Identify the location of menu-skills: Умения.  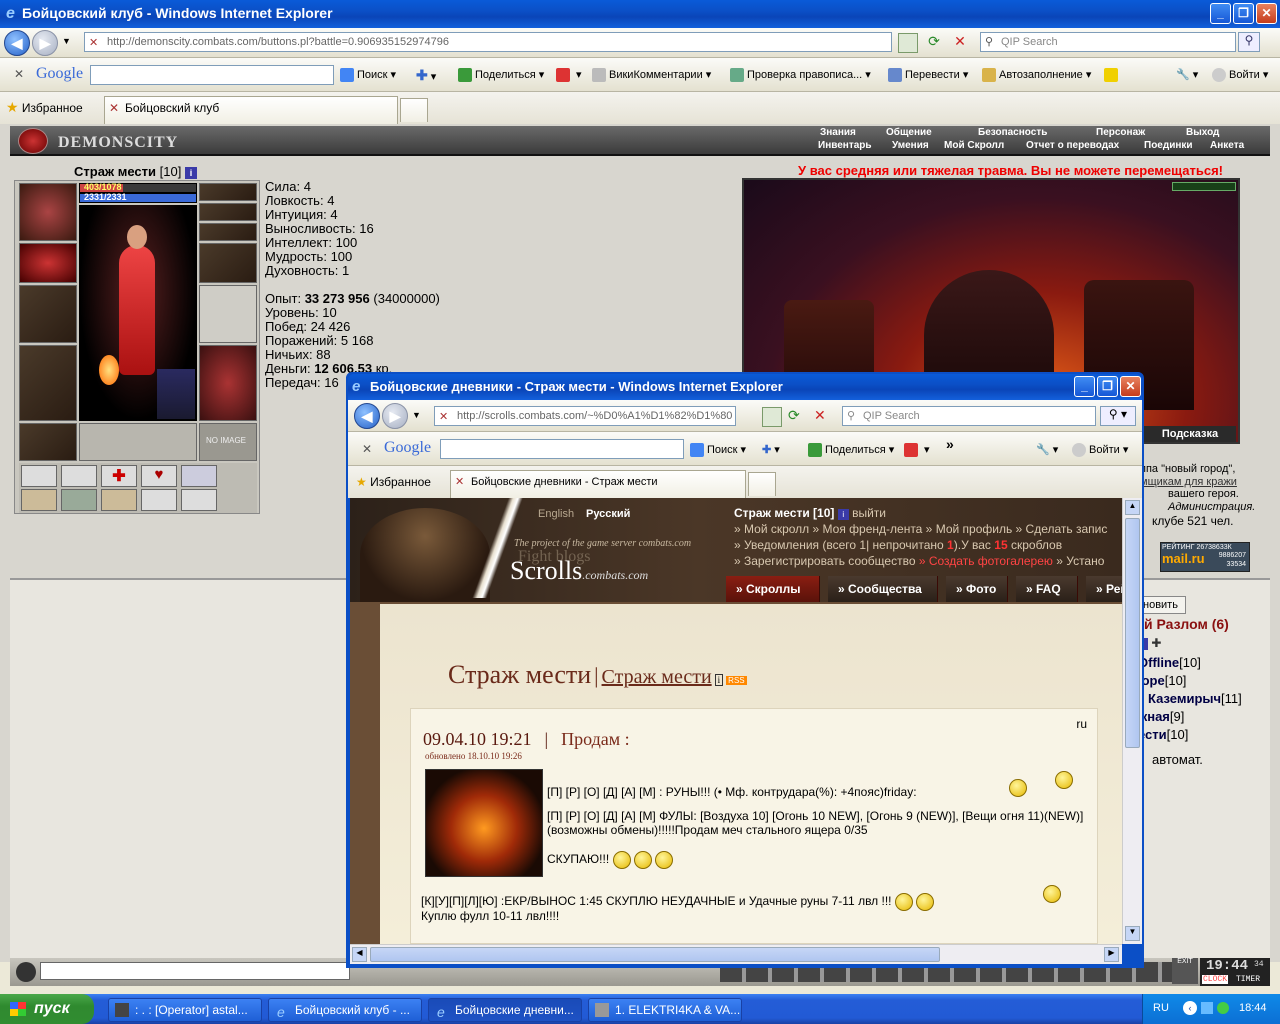
(910, 145).